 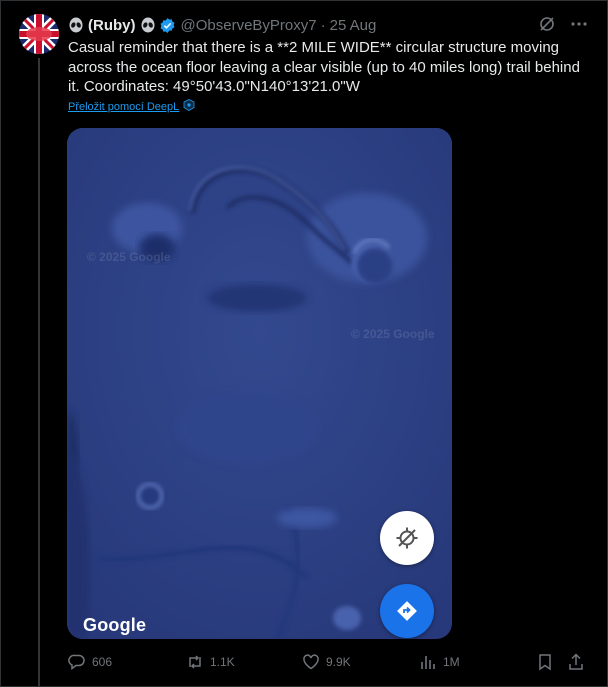 I want to click on tweet-header: (Ruby) @ObserveByProxy7 · 25 Aug, so click(x=328, y=25).